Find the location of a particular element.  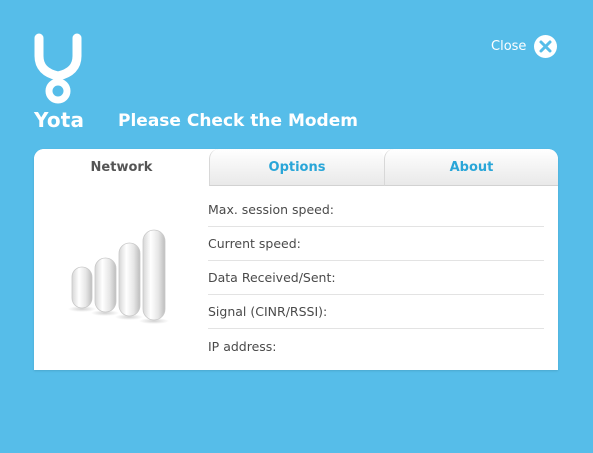

field-data-received-sent: Data Received/Sent: is located at coordinates (376, 278).